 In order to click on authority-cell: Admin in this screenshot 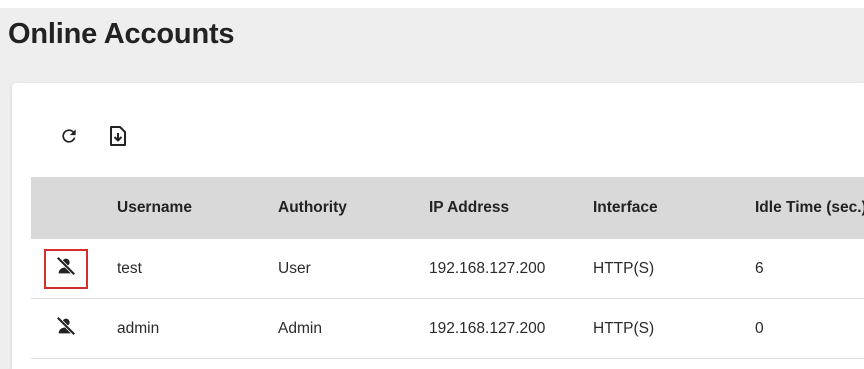, I will do `click(300, 328)`.